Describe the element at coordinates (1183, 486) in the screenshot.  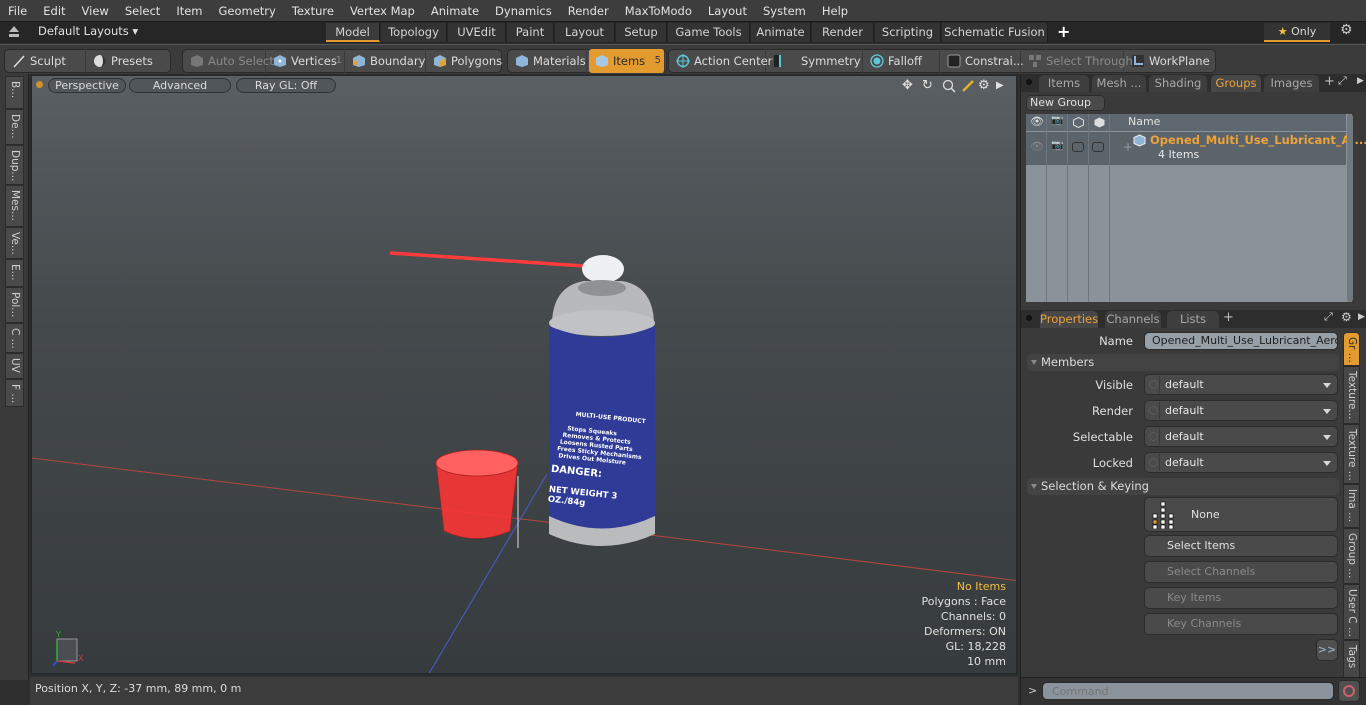
I see `selection-keying-section-header: Selection & Keying` at that location.